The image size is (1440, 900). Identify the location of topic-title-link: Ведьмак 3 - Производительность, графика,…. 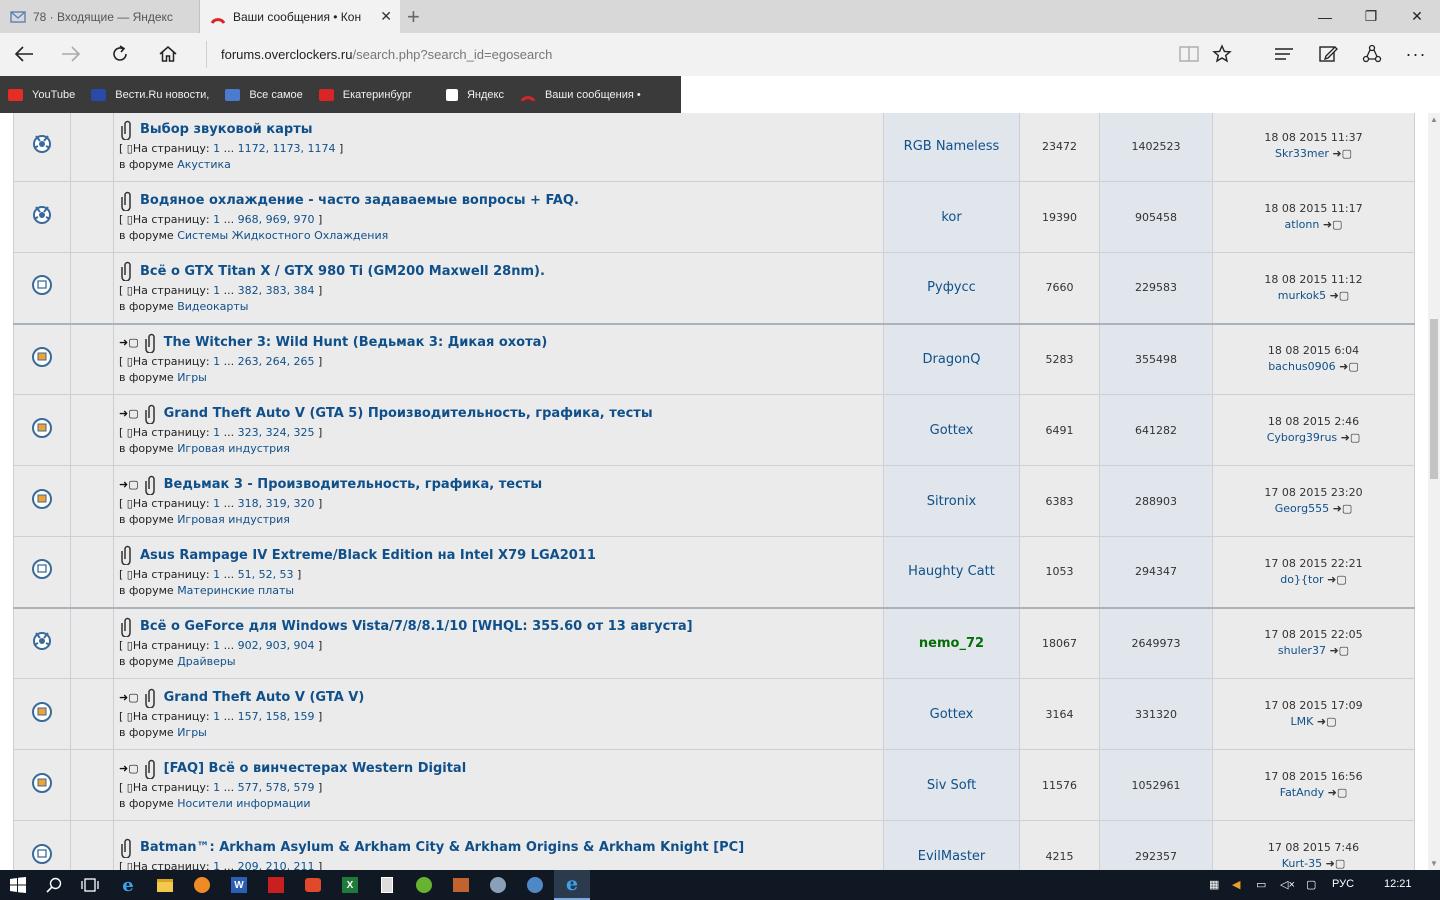
(353, 484).